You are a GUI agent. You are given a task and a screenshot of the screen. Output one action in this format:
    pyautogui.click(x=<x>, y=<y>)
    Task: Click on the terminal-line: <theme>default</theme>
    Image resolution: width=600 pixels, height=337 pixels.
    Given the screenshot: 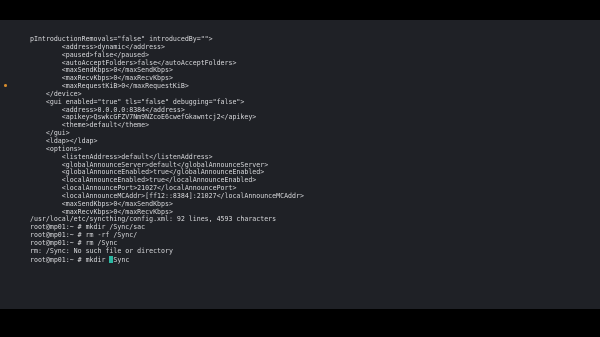 What is the action you would take?
    pyautogui.click(x=90, y=125)
    